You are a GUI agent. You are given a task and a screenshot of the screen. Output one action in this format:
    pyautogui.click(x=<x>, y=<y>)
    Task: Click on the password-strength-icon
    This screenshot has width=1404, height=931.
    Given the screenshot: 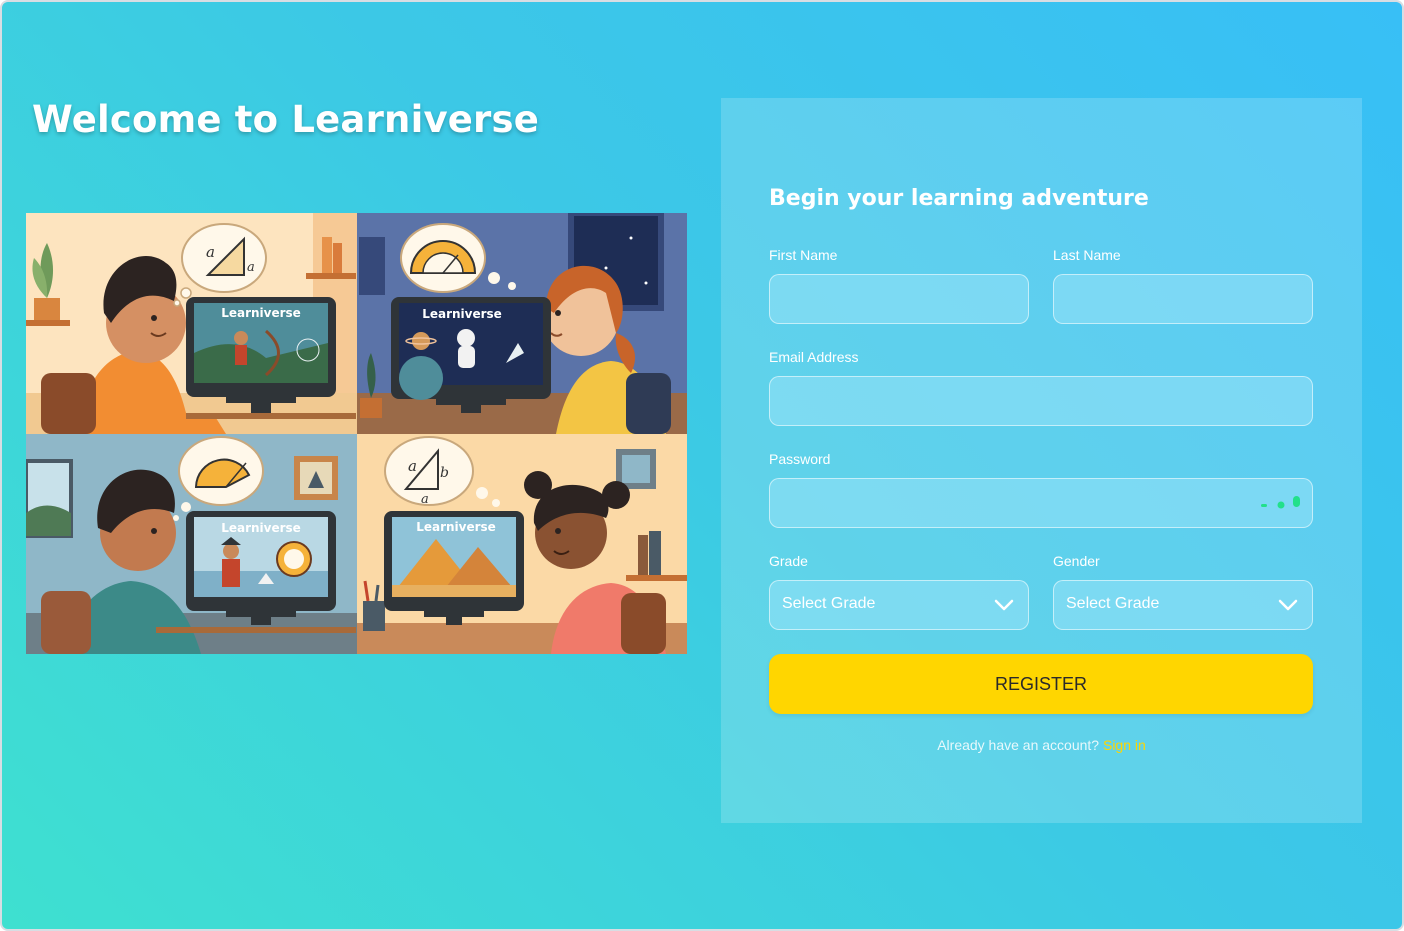 What is the action you would take?
    pyautogui.click(x=1303, y=504)
    